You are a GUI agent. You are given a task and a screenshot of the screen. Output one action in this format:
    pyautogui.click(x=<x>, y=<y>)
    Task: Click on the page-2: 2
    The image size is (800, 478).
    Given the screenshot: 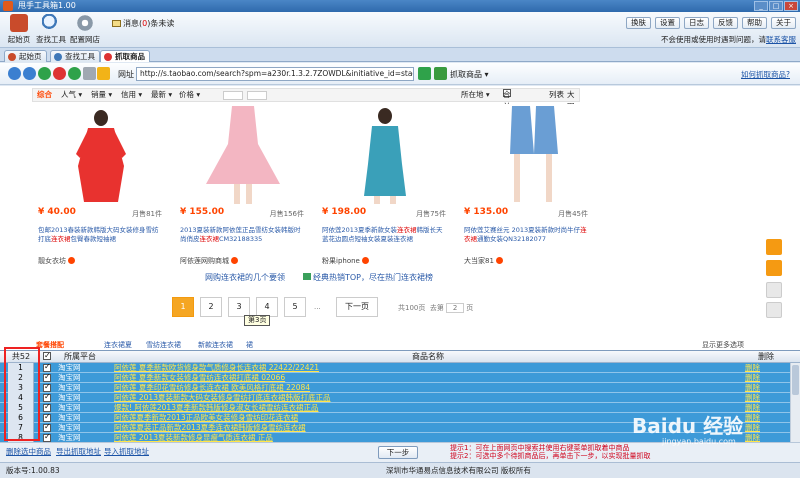 What is the action you would take?
    pyautogui.click(x=211, y=307)
    